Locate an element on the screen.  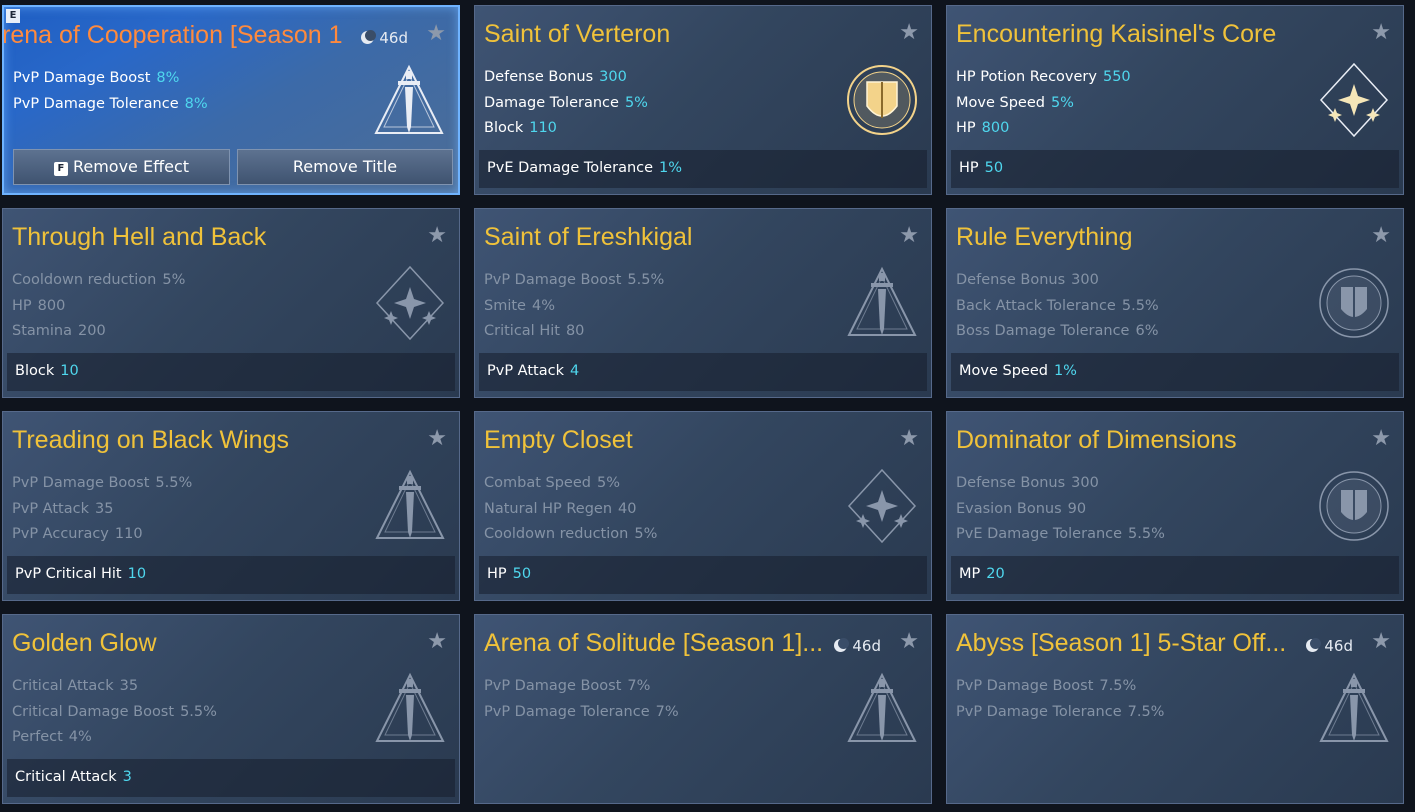
stat-line: Critical Damage Boost 5.5% is located at coordinates (114, 713).